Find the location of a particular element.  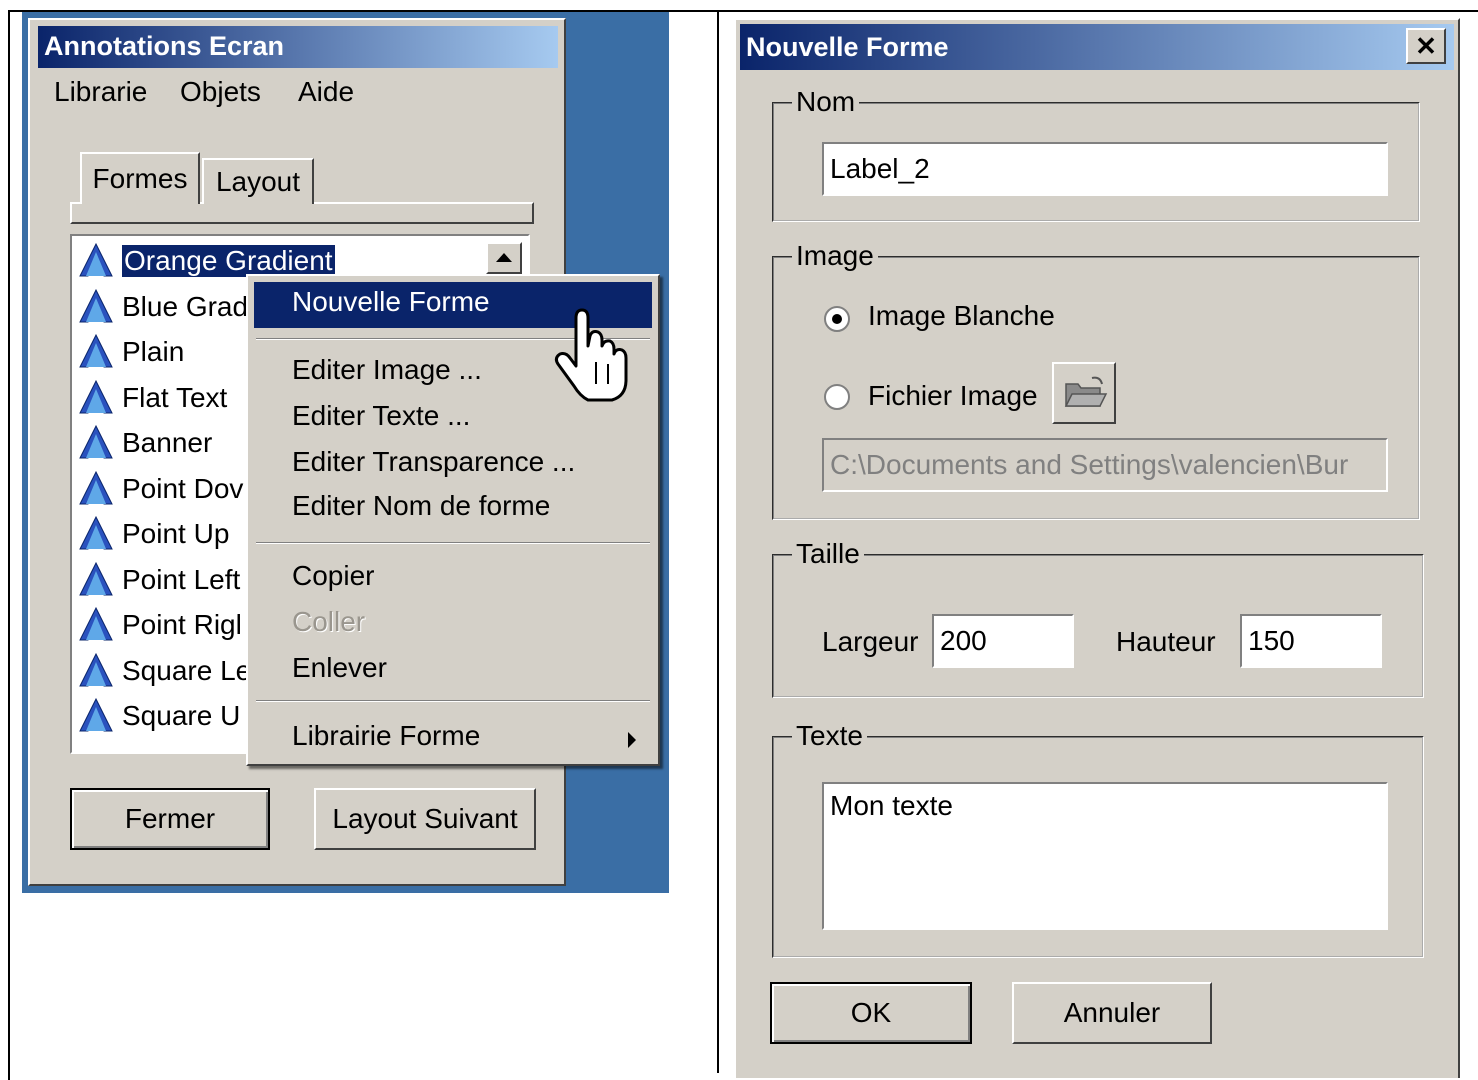

list-item: Point Rigl is located at coordinates (160, 625).